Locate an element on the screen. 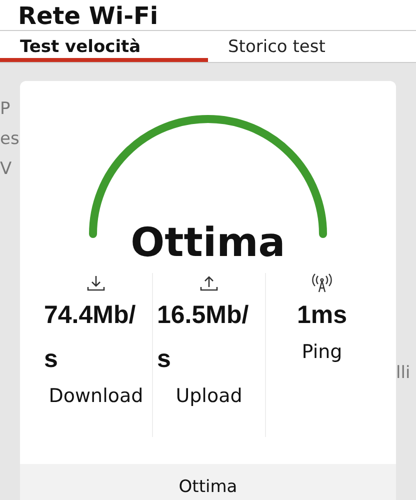  rating-text: Ottima is located at coordinates (208, 243).